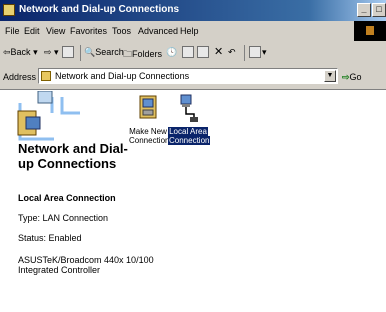 This screenshot has height=312, width=386. I want to click on local-area-connection-icon, so click(189, 108).